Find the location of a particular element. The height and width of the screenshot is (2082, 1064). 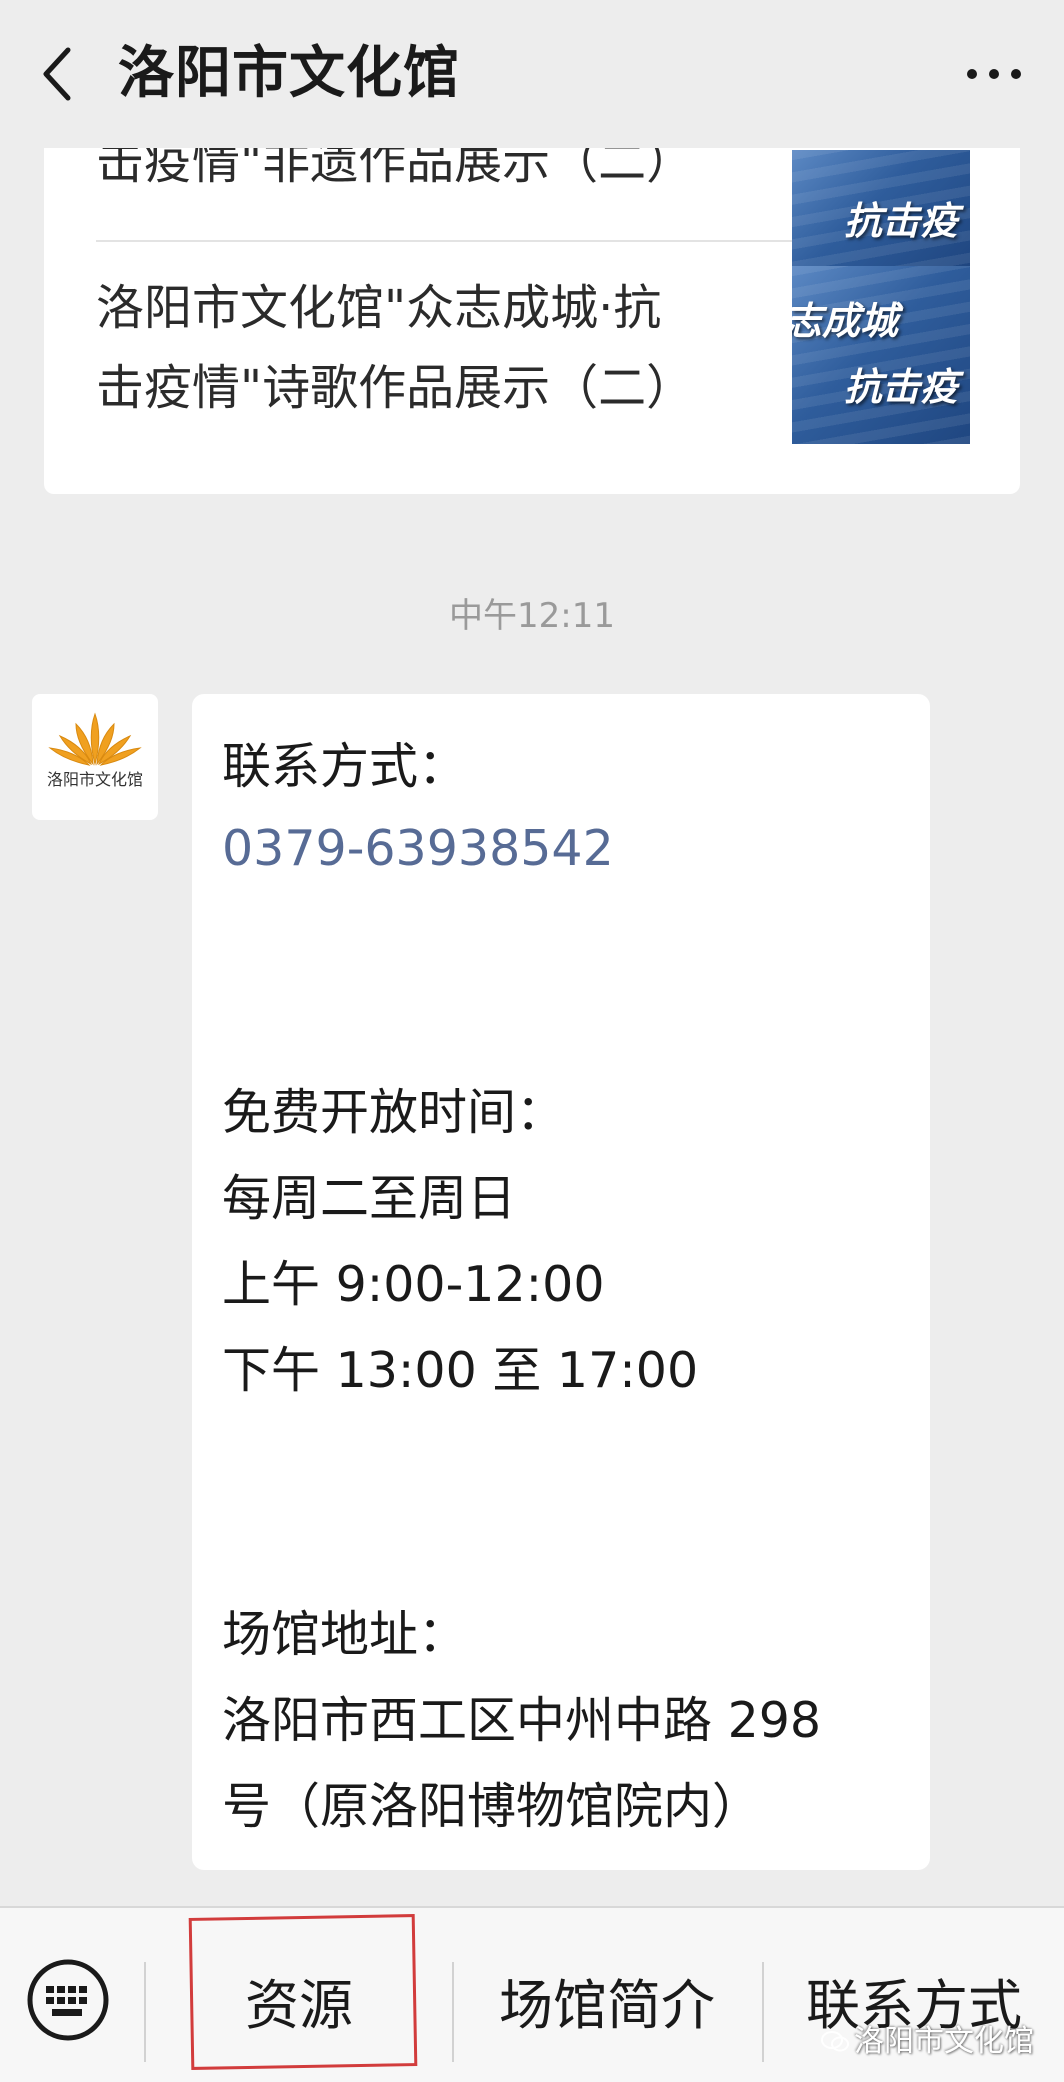

message-timestamp: 中午12:11 is located at coordinates (532, 616).